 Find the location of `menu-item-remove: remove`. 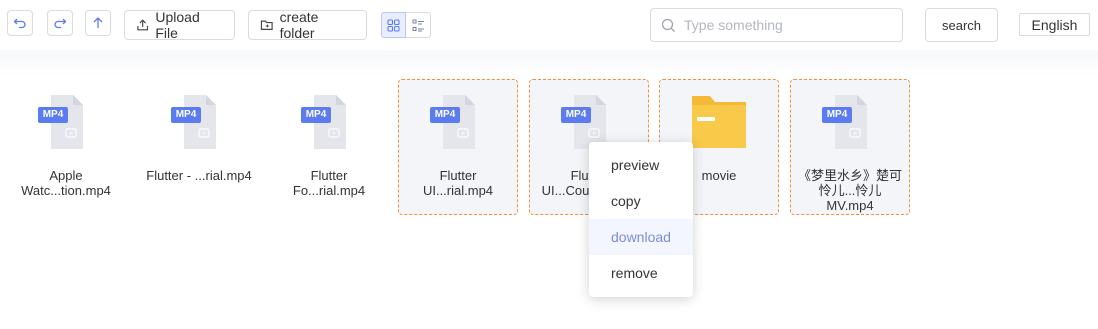

menu-item-remove: remove is located at coordinates (641, 273).